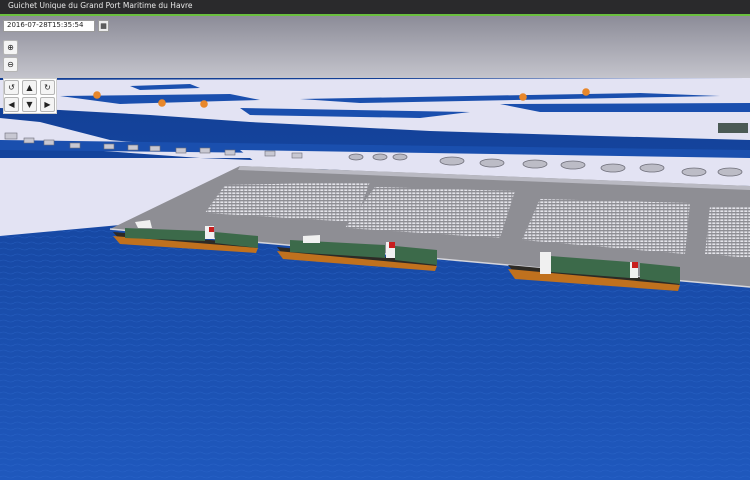  Describe the element at coordinates (49, 26) in the screenshot. I see `datetime-input: 2016-07-28T15:35:54` at that location.